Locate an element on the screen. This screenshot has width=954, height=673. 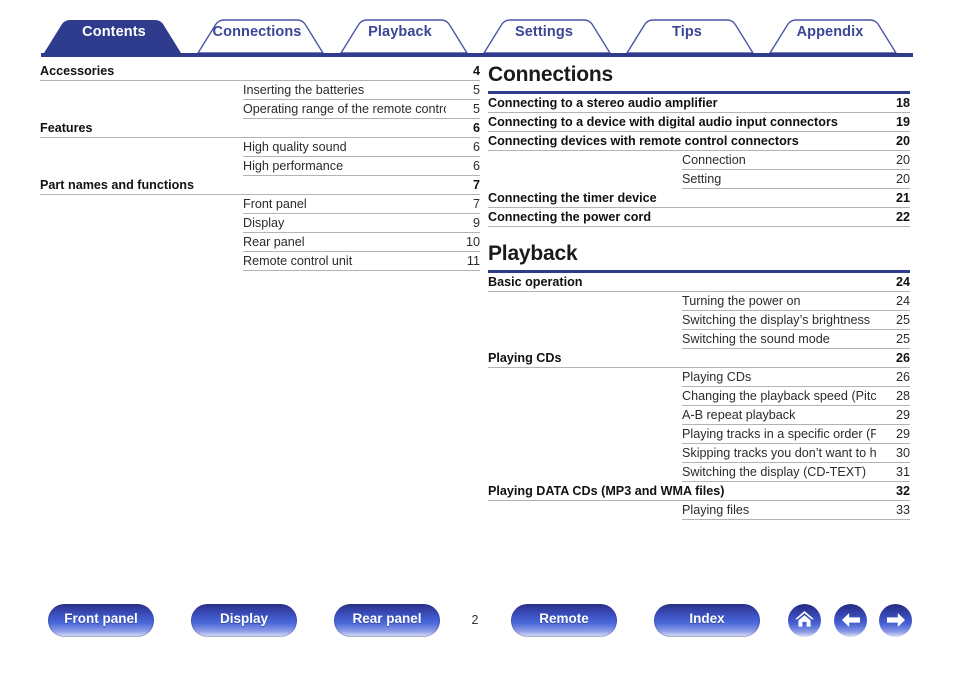
footer-button-display: Display is located at coordinates (244, 620).